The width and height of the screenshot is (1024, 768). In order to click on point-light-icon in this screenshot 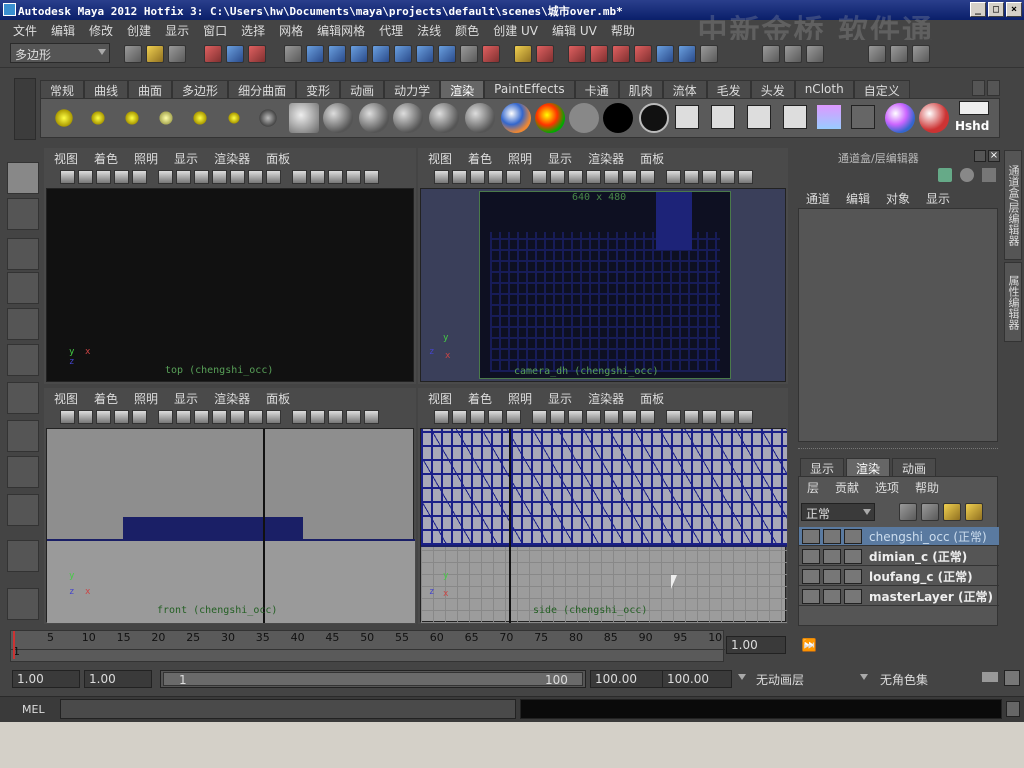, I will do `click(132, 118)`.